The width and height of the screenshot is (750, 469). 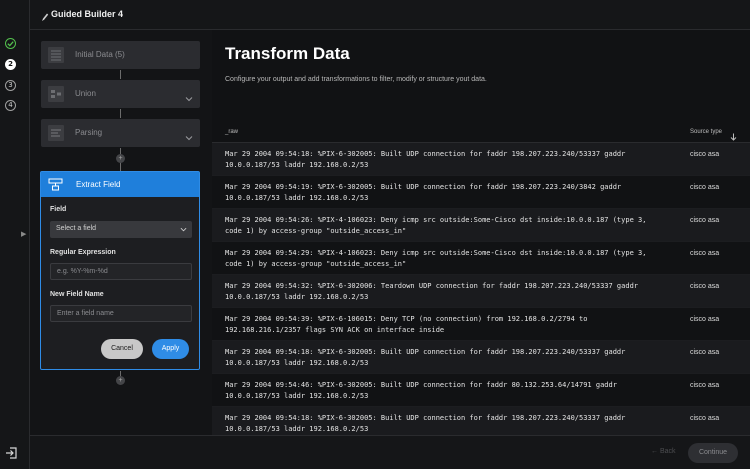 I want to click on step-2-indicator: 2, so click(x=10, y=64).